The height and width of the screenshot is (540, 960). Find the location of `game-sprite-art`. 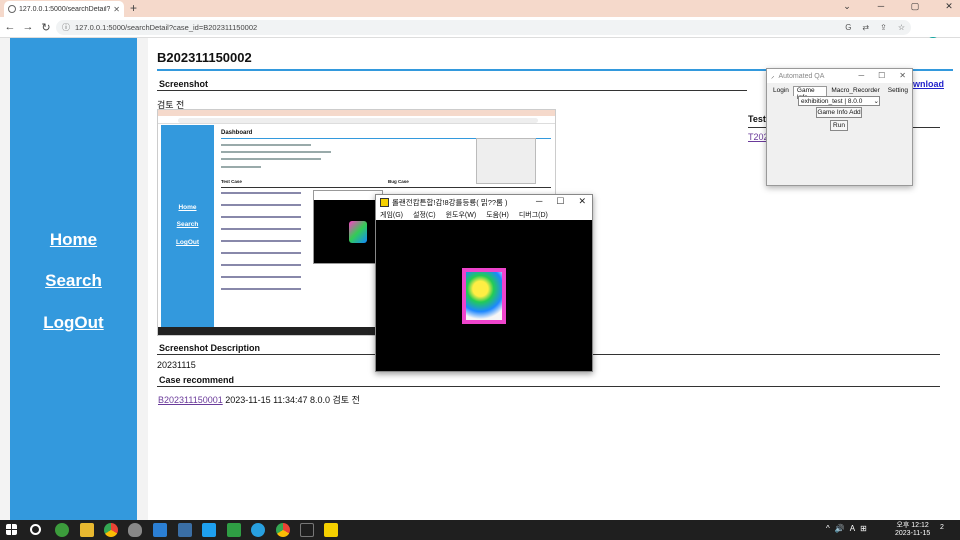

game-sprite-art is located at coordinates (484, 296).